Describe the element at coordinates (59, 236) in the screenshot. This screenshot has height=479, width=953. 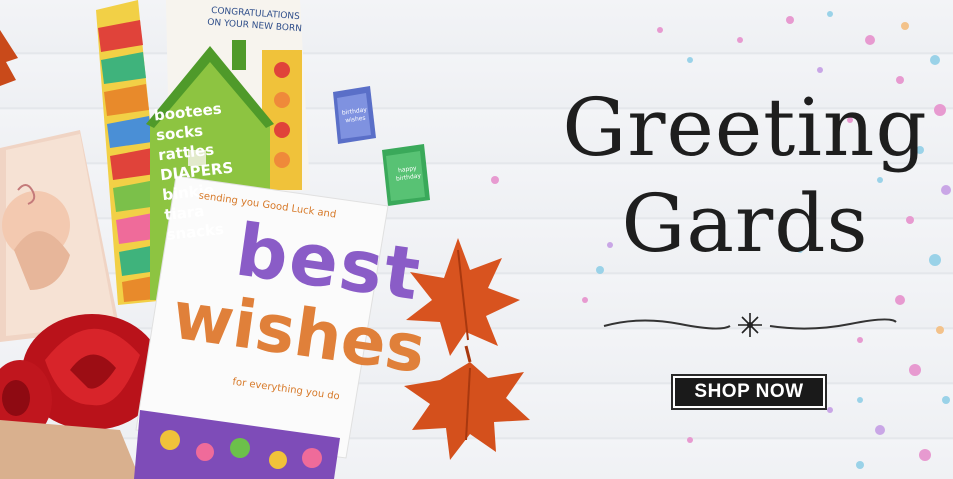
I see `baby-photo-card` at that location.